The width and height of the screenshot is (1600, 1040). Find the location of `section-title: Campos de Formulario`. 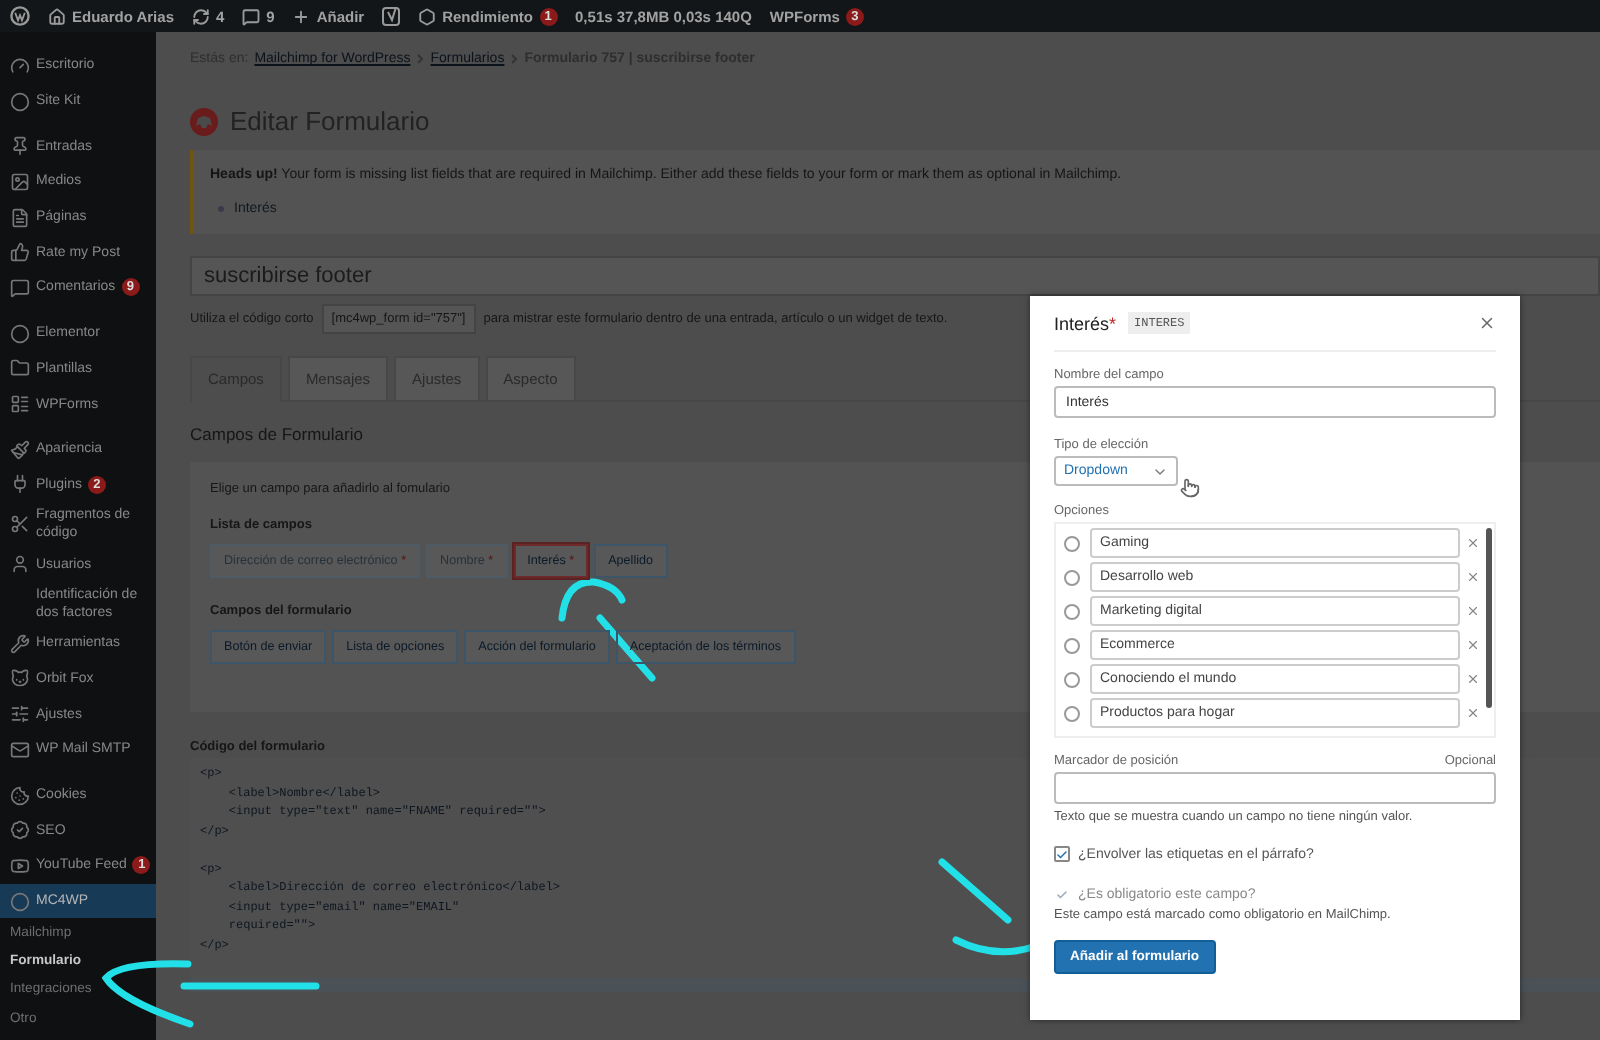

section-title: Campos de Formulario is located at coordinates (276, 434).